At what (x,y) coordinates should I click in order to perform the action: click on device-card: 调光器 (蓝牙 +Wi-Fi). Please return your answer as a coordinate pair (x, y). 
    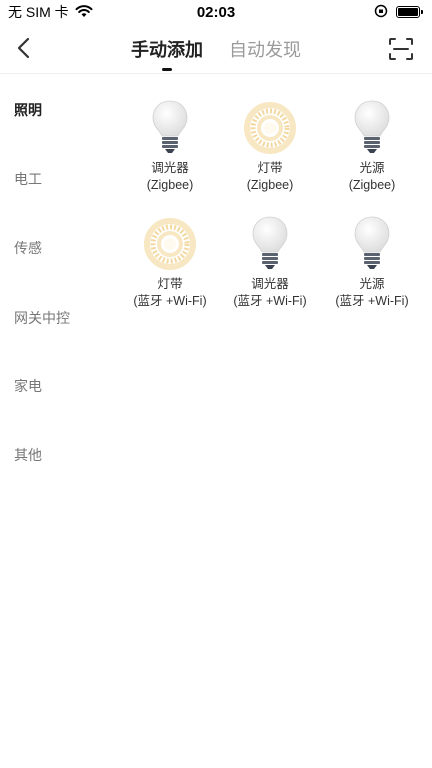
    Looking at the image, I should click on (270, 262).